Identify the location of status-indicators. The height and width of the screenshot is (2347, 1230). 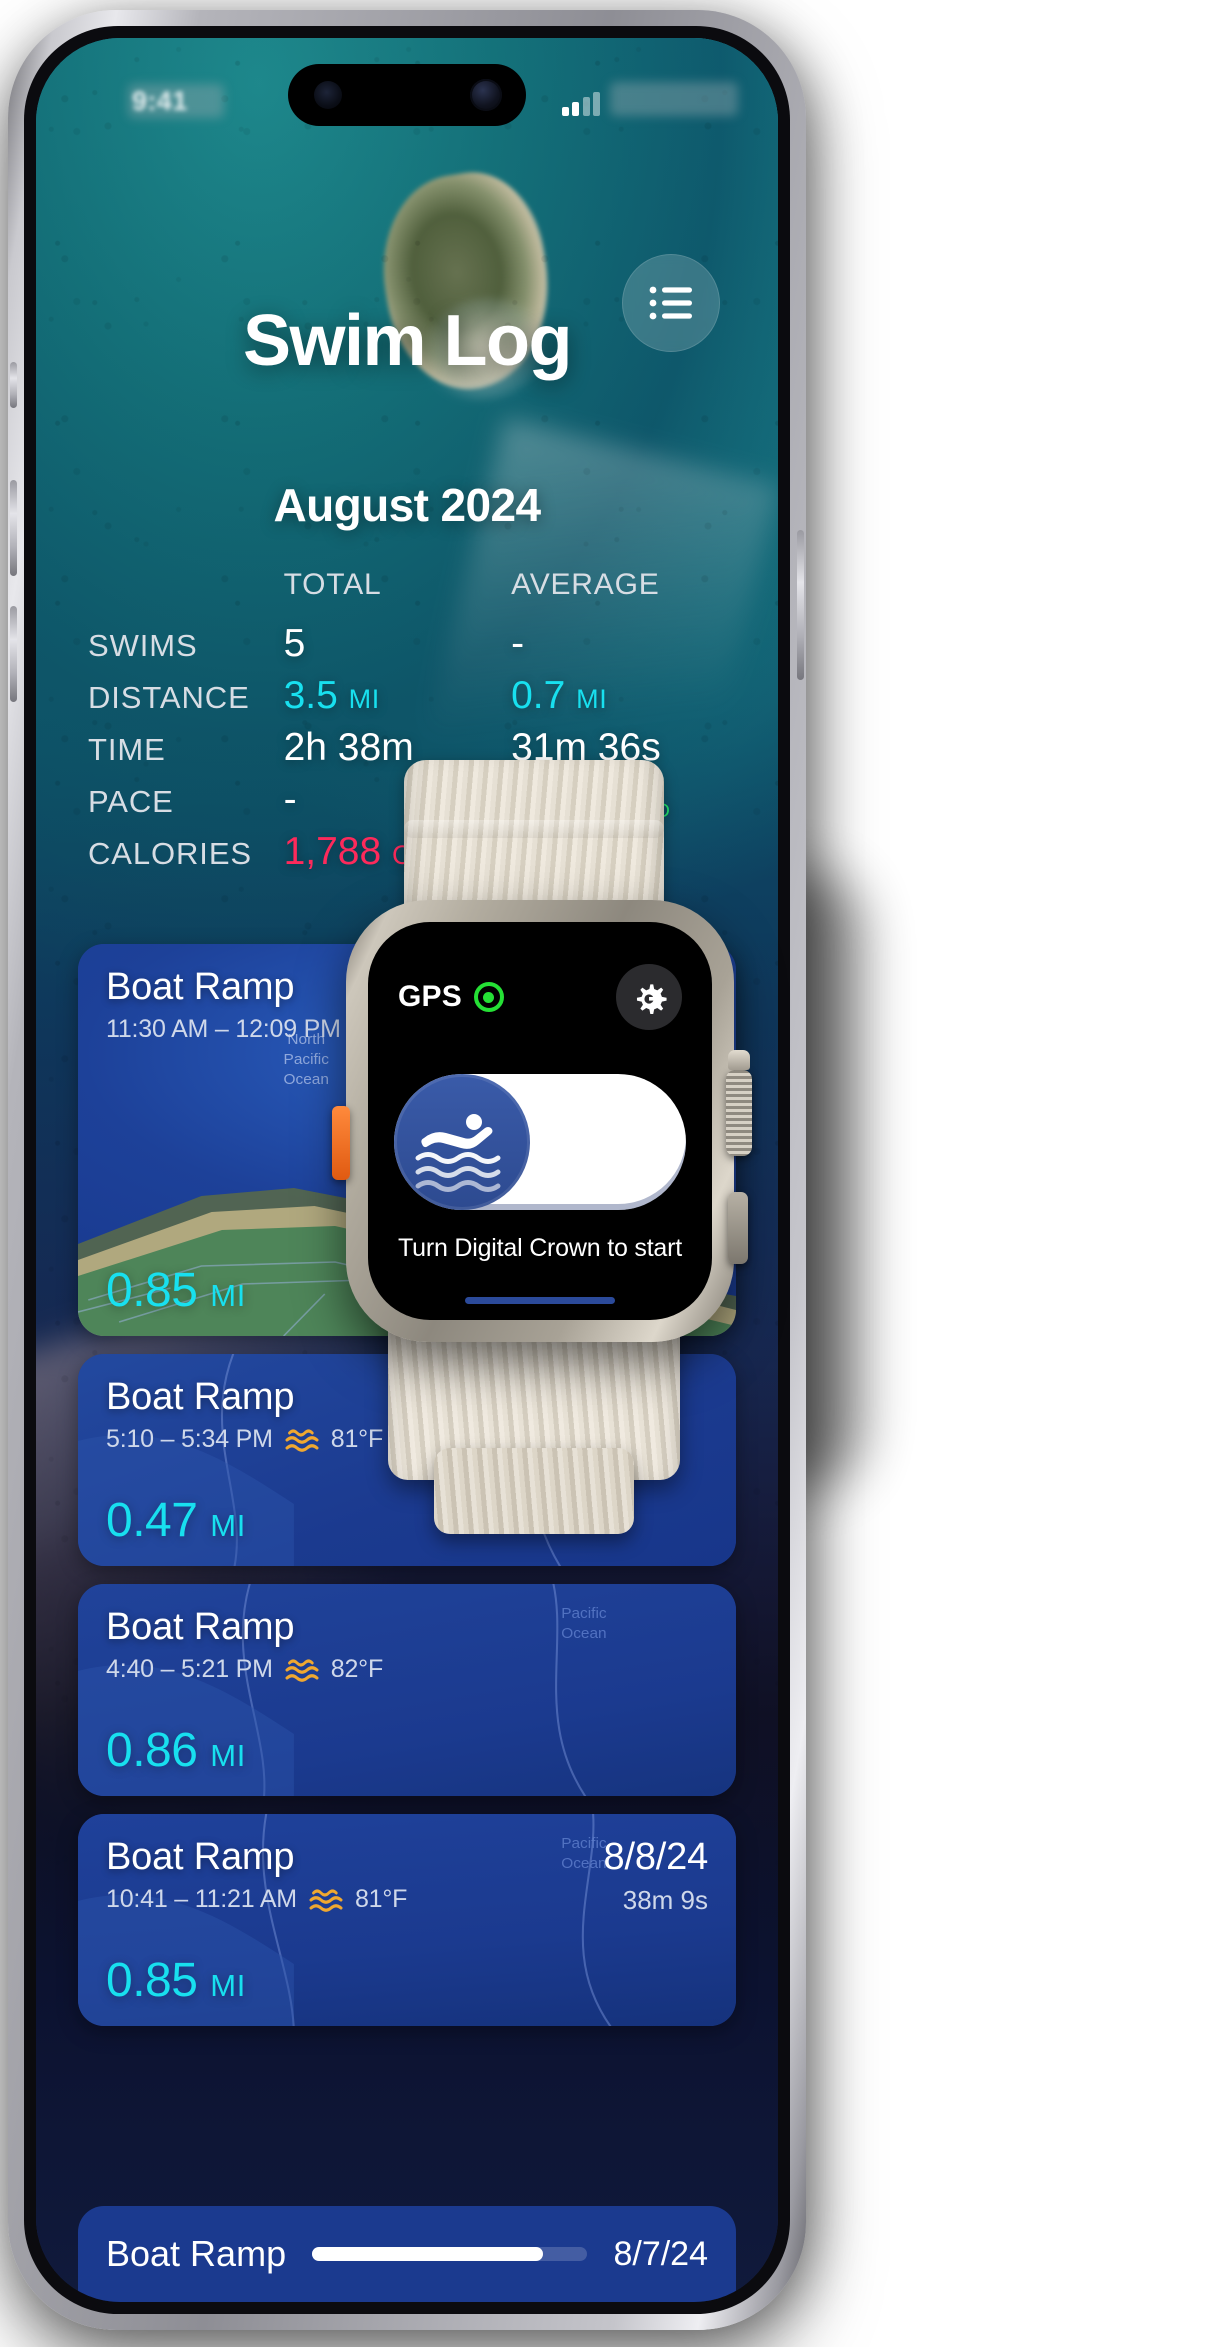
(649, 99).